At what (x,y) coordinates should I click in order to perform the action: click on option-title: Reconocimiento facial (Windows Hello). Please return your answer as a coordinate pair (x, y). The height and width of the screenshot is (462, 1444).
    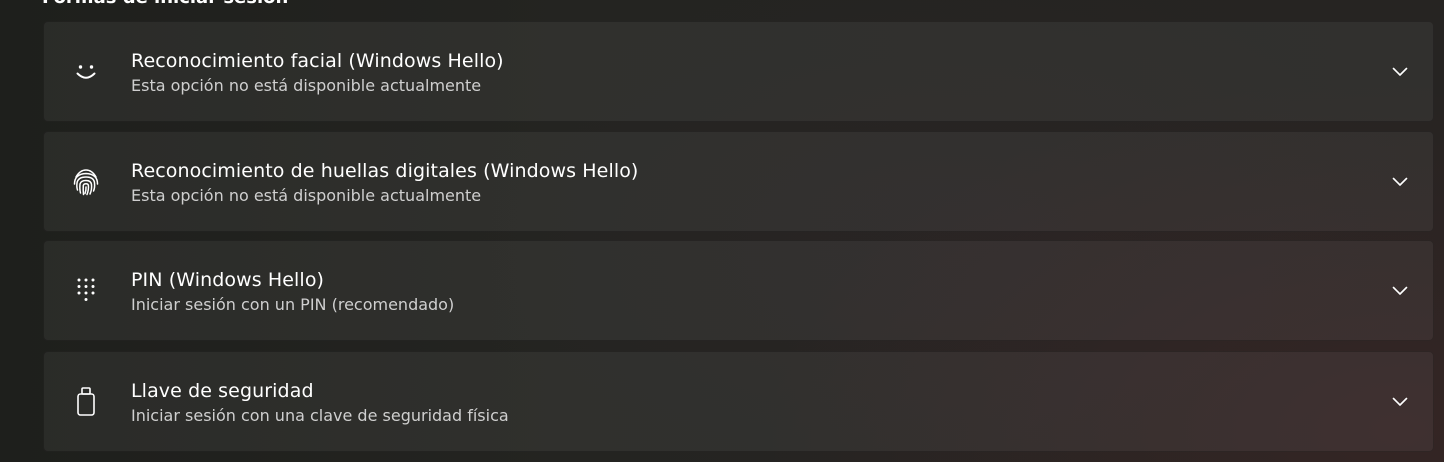
    Looking at the image, I should click on (317, 61).